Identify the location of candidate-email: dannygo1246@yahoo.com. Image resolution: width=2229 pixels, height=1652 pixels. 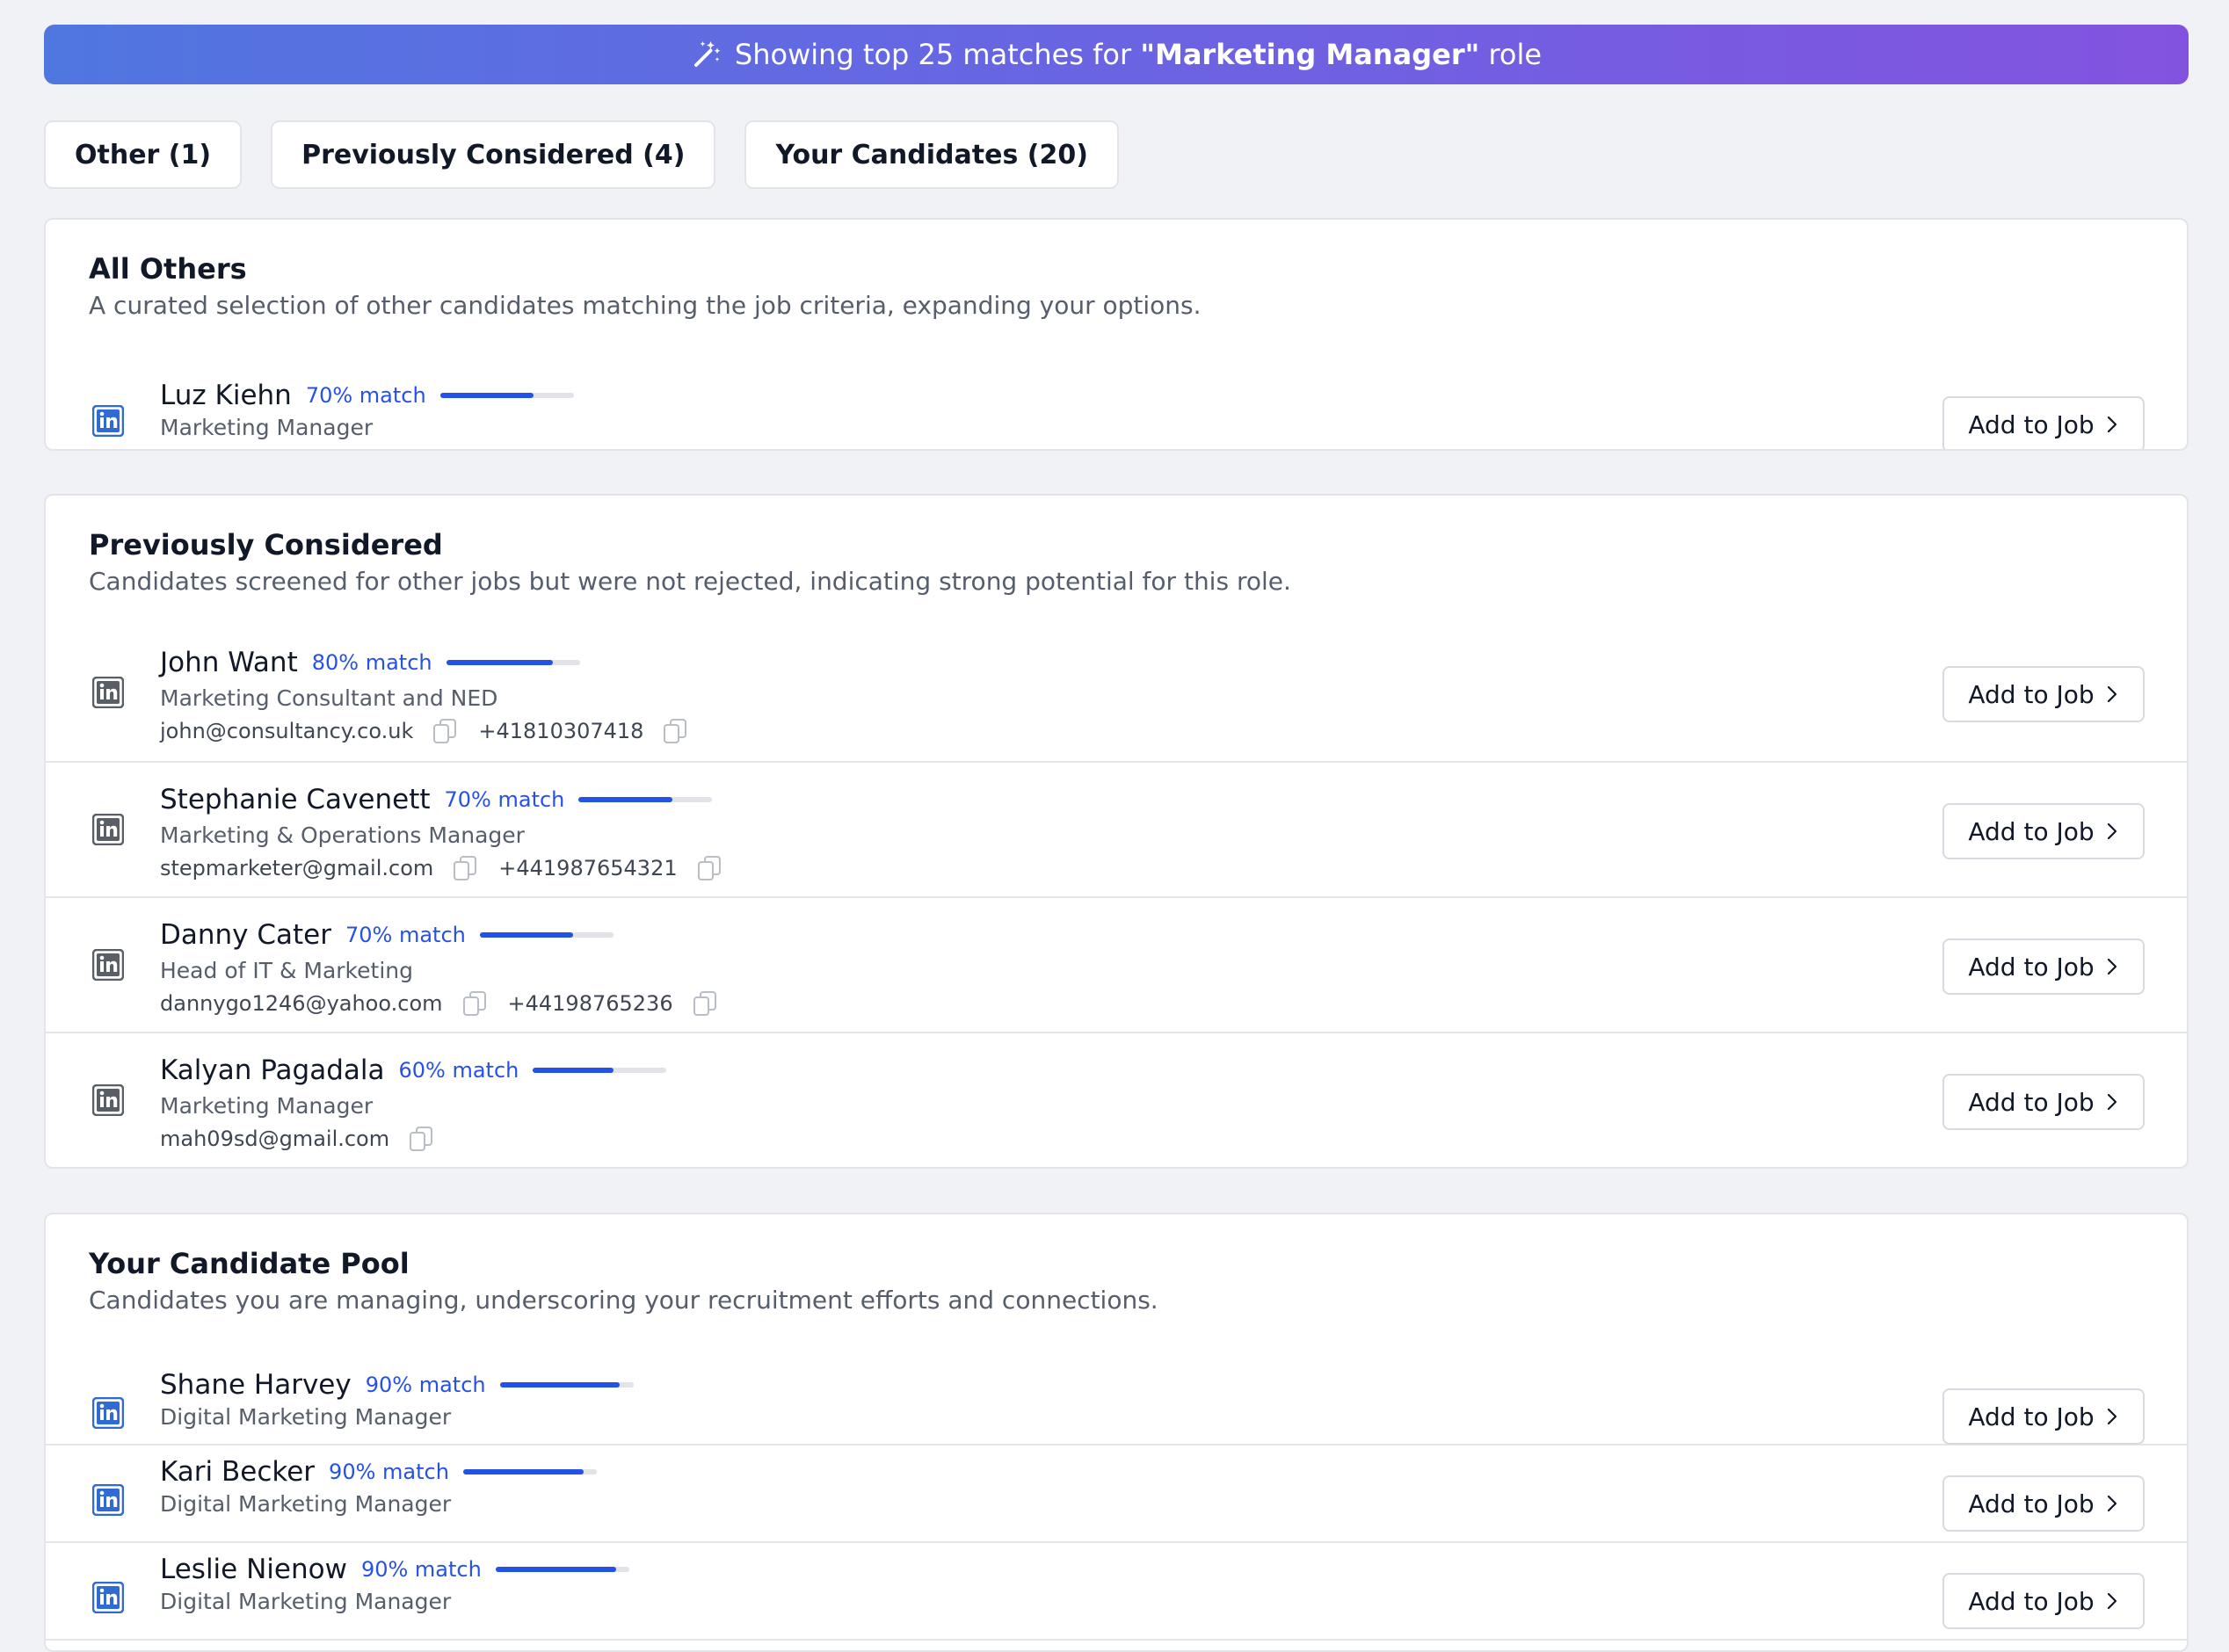
(301, 1003).